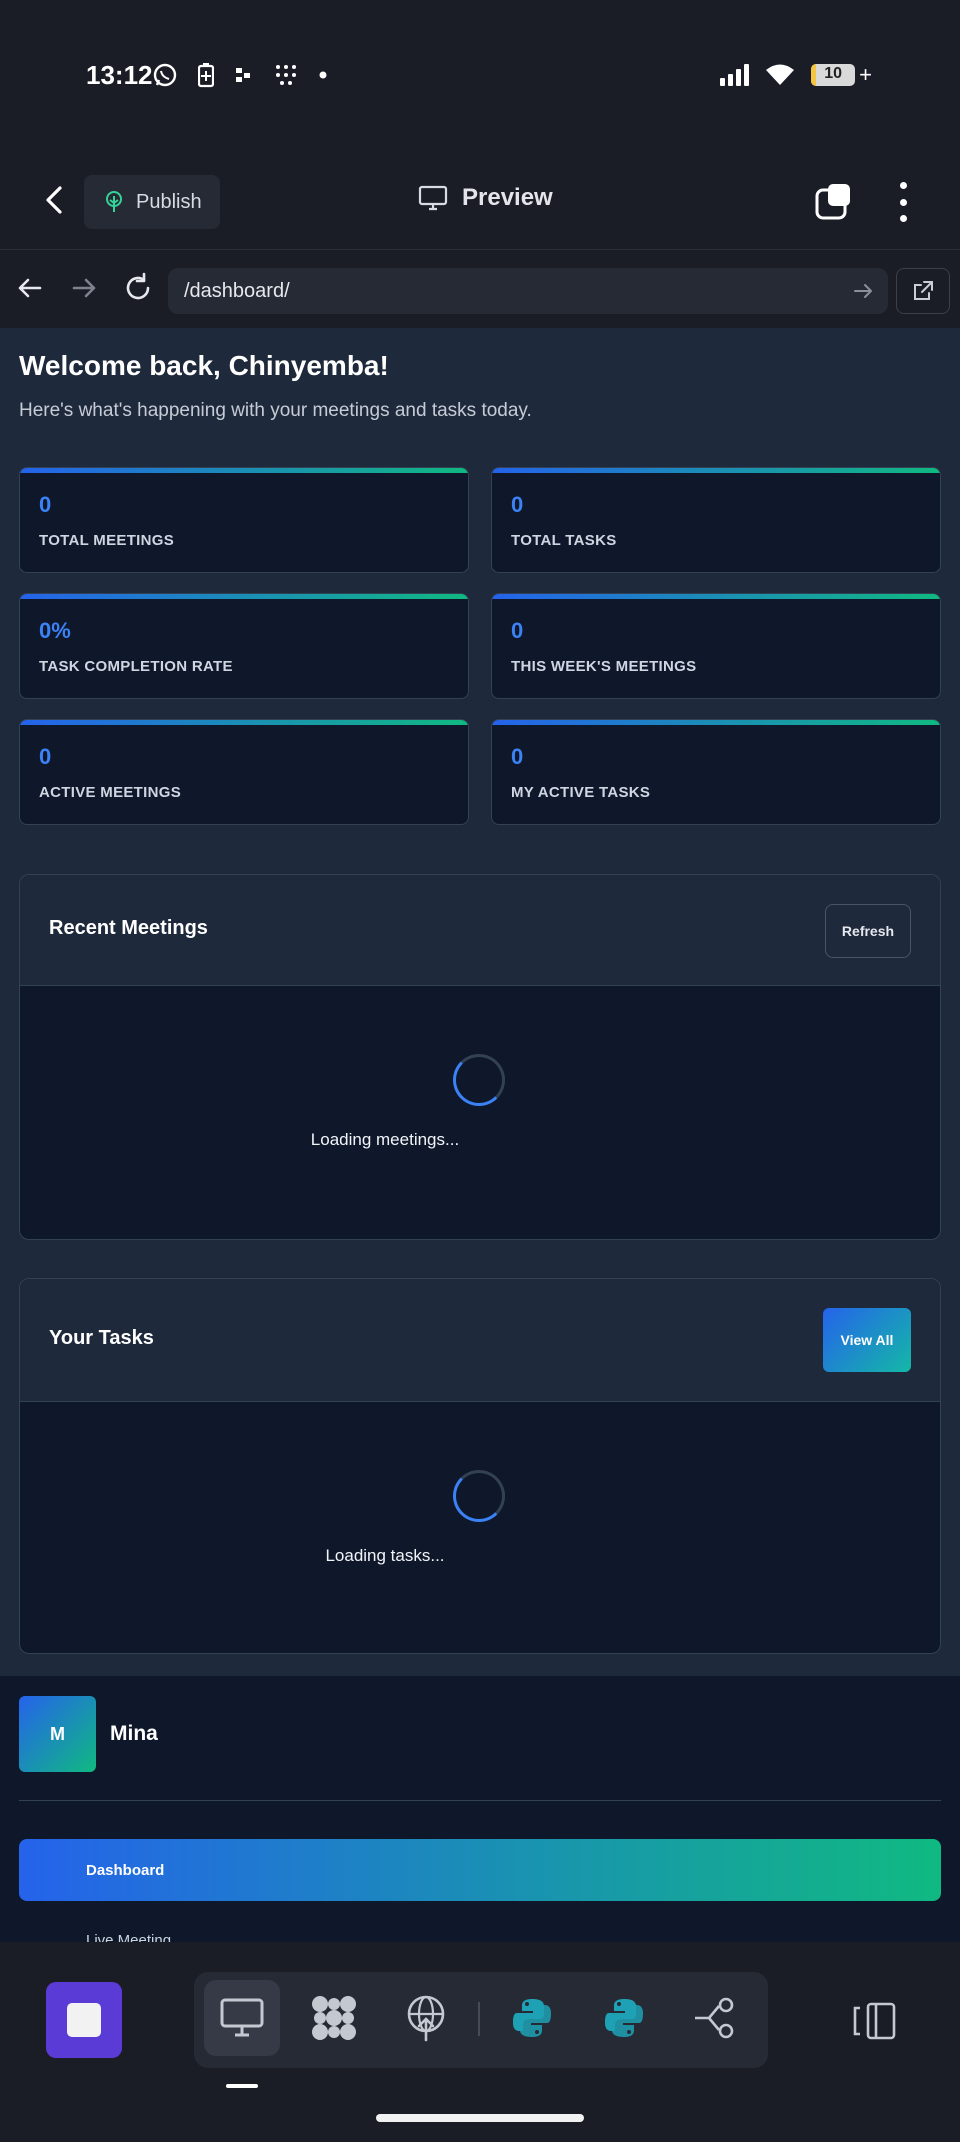 The height and width of the screenshot is (2142, 960). I want to click on browser-bar: /dashboard/, so click(480, 289).